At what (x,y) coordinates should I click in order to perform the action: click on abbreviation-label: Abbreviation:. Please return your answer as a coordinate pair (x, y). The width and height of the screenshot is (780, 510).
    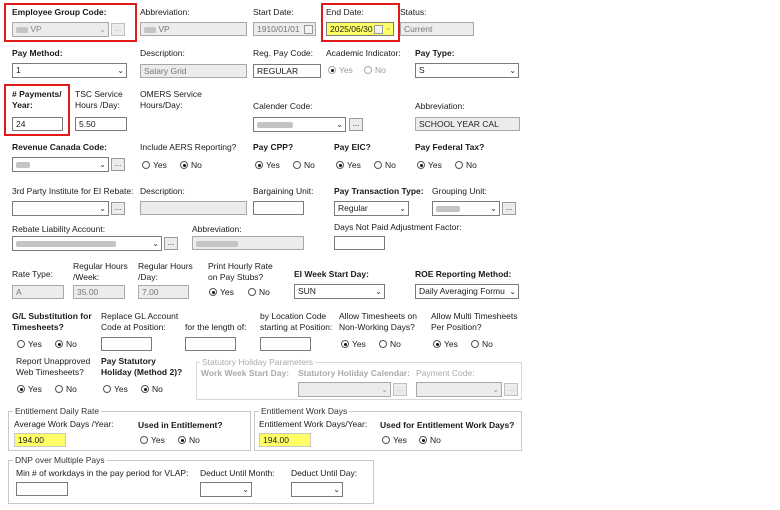
    Looking at the image, I should click on (165, 12).